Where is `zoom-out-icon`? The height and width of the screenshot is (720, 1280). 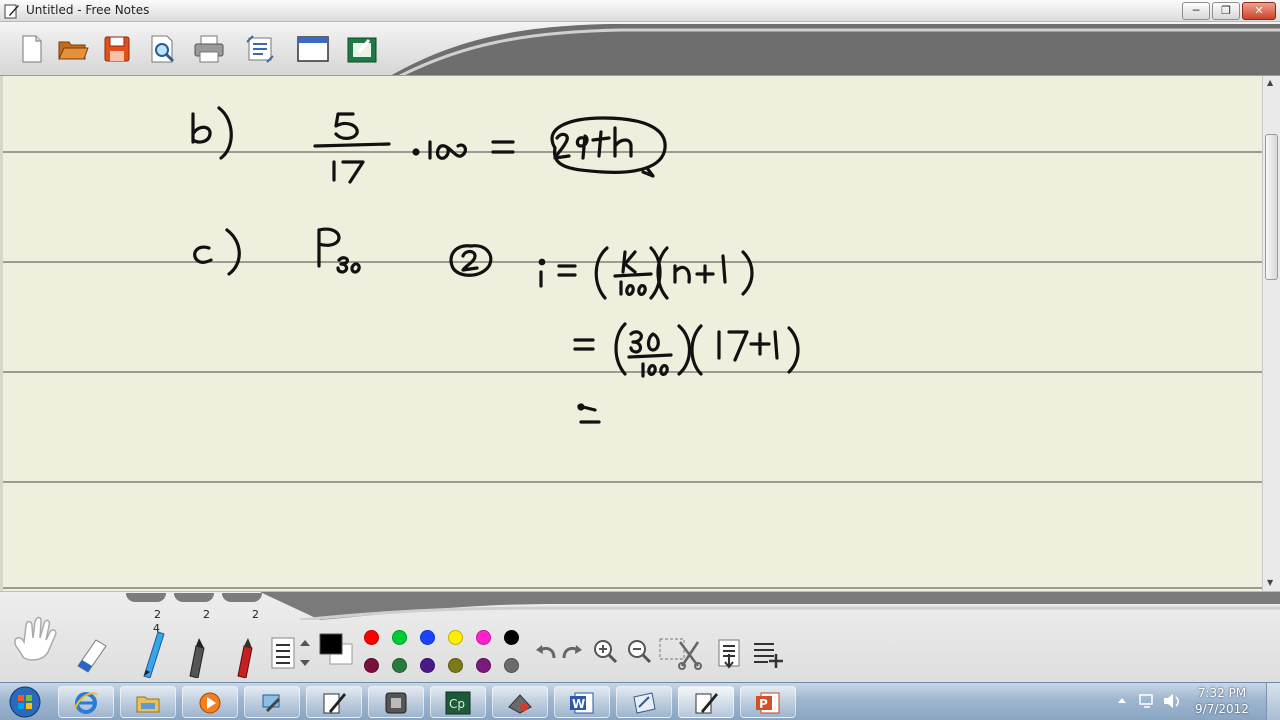
zoom-out-icon is located at coordinates (639, 651).